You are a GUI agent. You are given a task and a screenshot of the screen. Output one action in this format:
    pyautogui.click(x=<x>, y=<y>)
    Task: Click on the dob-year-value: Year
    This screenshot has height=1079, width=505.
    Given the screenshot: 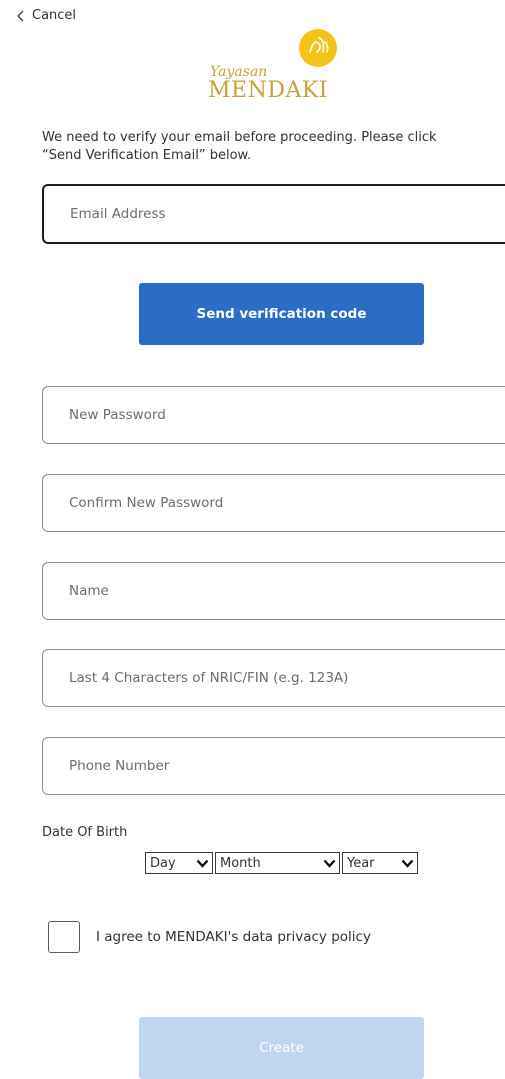 What is the action you would take?
    pyautogui.click(x=361, y=863)
    